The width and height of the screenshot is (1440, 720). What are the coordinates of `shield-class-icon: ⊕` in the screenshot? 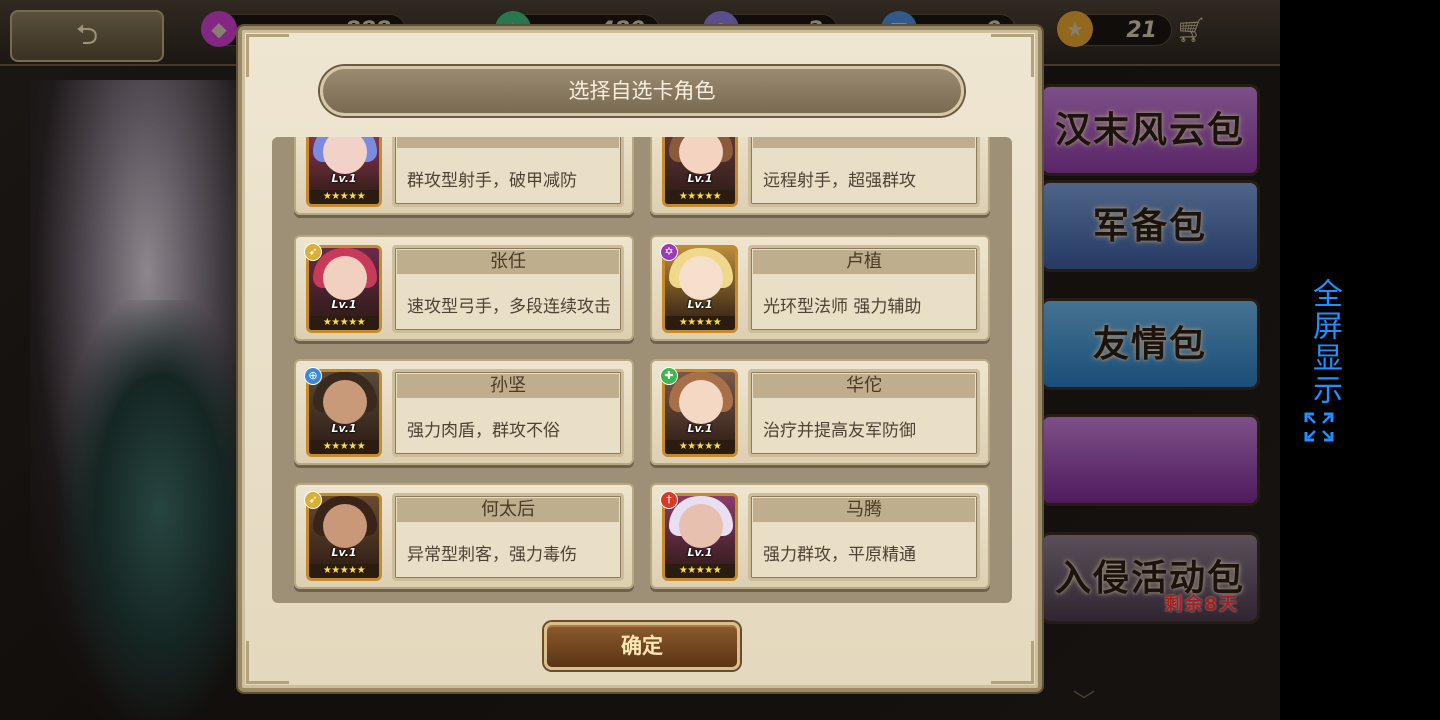 It's located at (313, 376).